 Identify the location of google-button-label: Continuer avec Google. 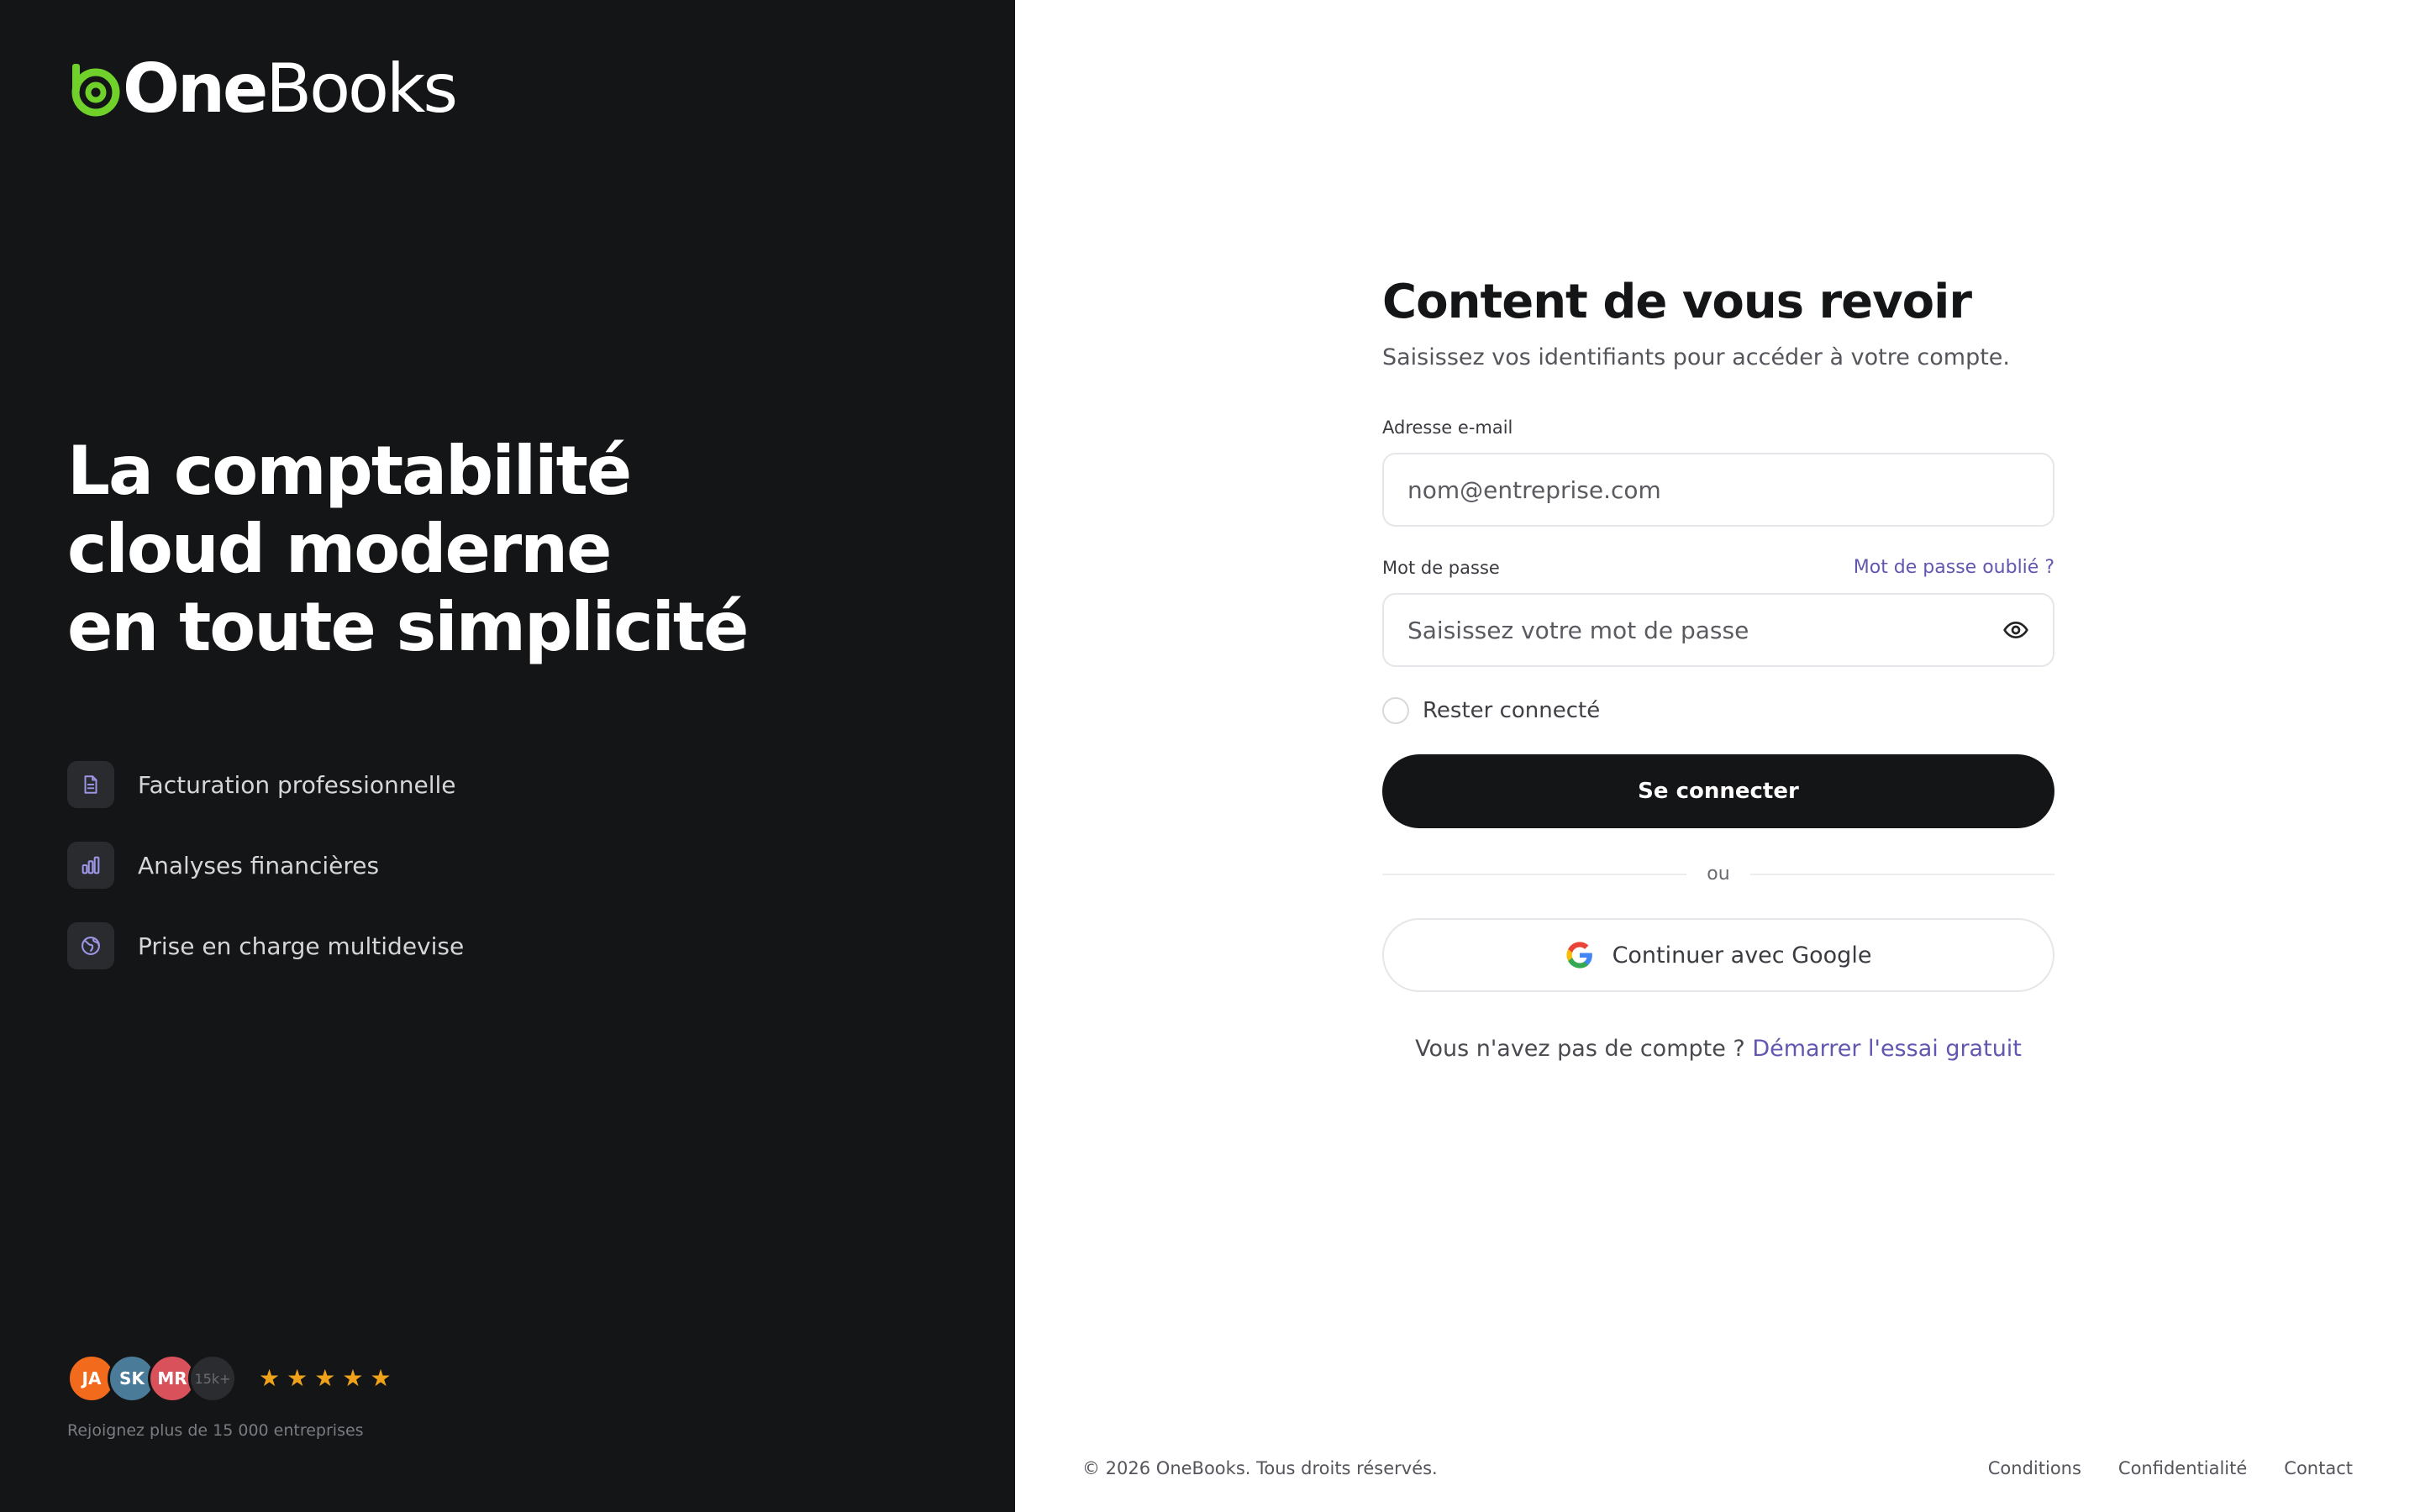
(1742, 955).